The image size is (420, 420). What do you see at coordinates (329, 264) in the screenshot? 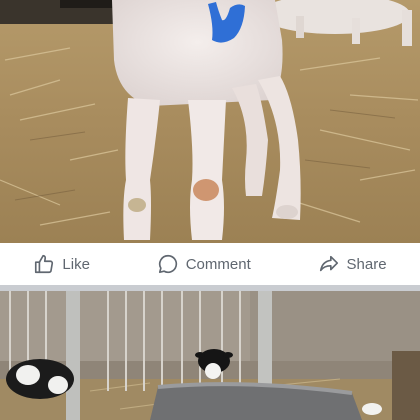
I see `share-arrow-icon` at bounding box center [329, 264].